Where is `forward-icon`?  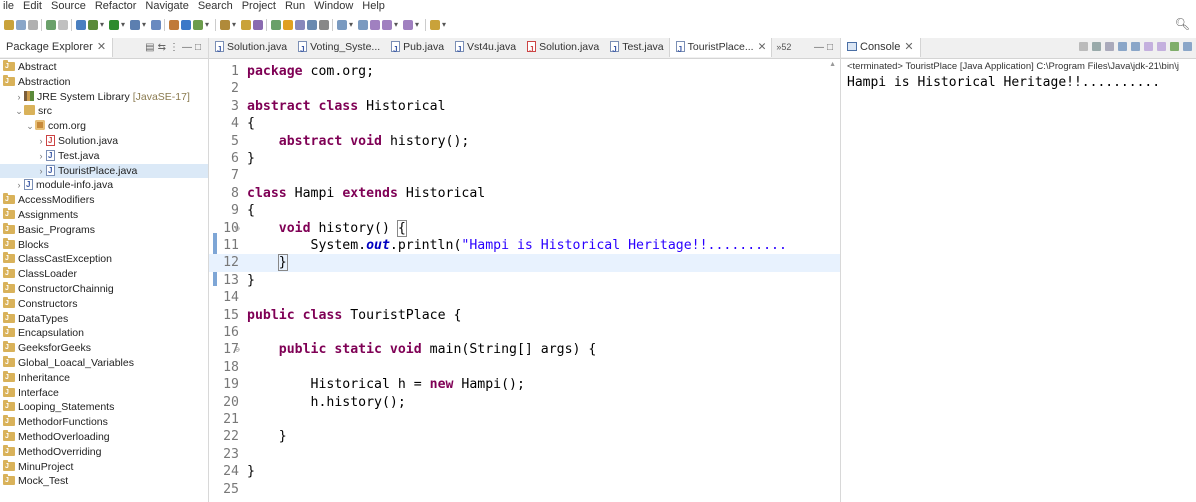 forward-icon is located at coordinates (408, 25).